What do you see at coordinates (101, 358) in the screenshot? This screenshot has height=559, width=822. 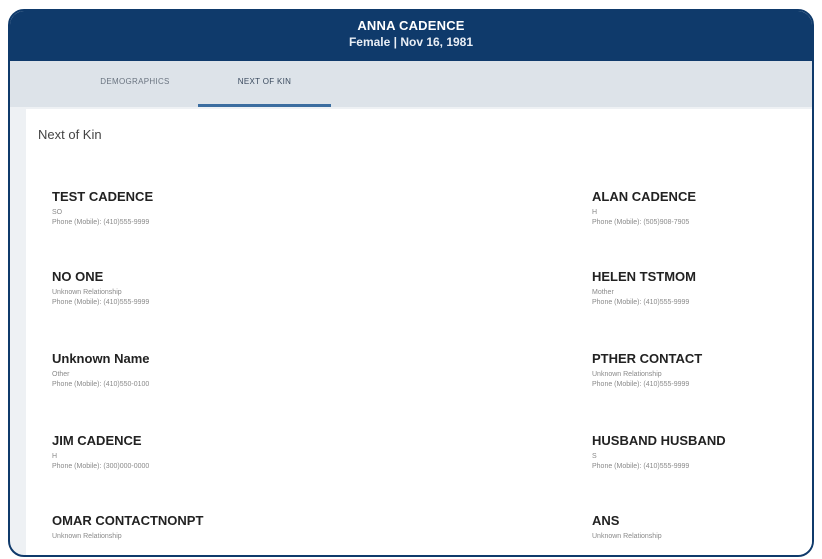 I see `contact-name: Unknown Name` at bounding box center [101, 358].